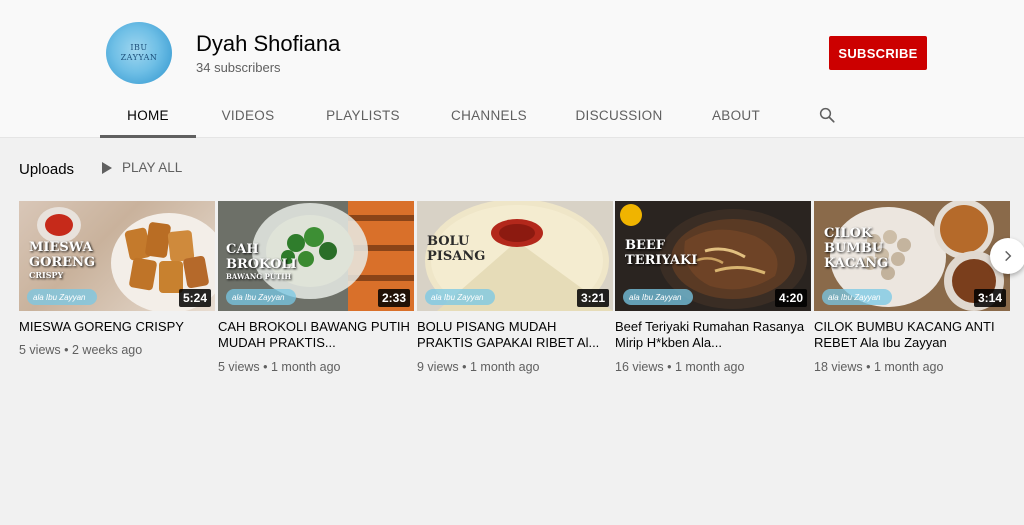 This screenshot has height=525, width=1024. Describe the element at coordinates (790, 298) in the screenshot. I see `video-duration: 4:20` at that location.